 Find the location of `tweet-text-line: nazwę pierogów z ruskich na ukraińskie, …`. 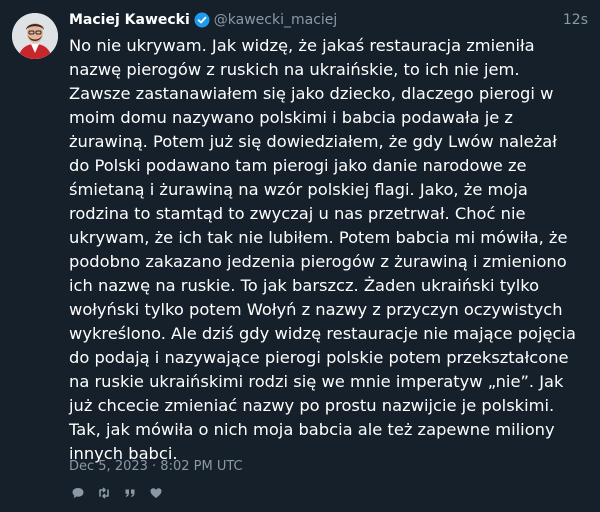

tweet-text-line: nazwę pierogów z ruskich na ukraińskie, … is located at coordinates (294, 69).